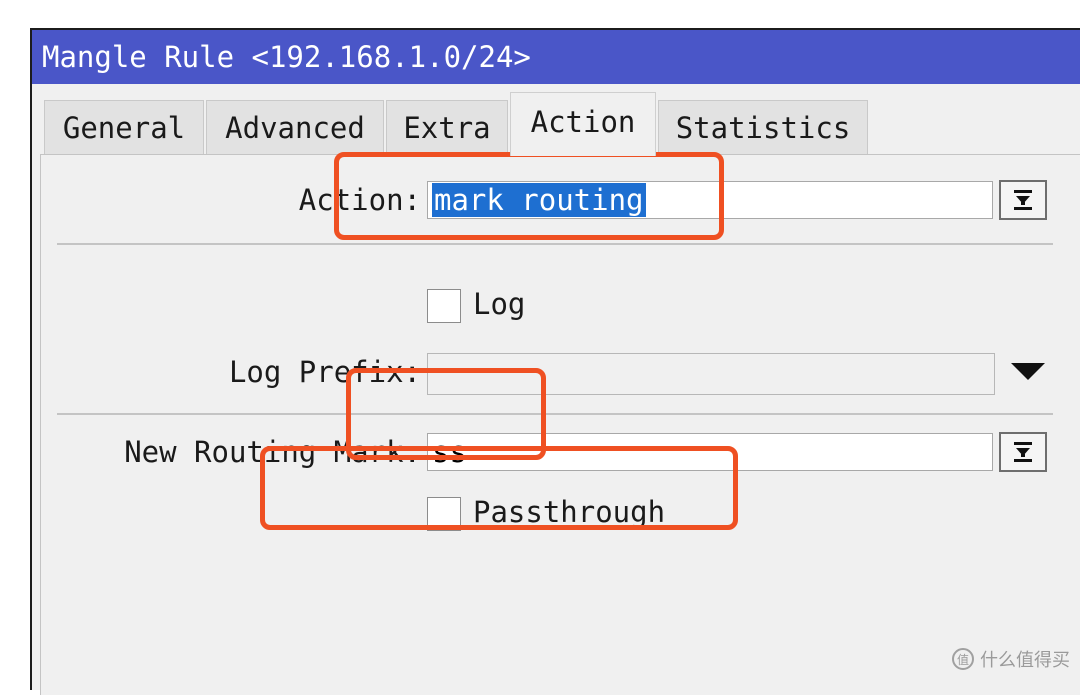 This screenshot has width=1080, height=695. Describe the element at coordinates (295, 127) in the screenshot. I see `tab-advanced: Advanced` at that location.